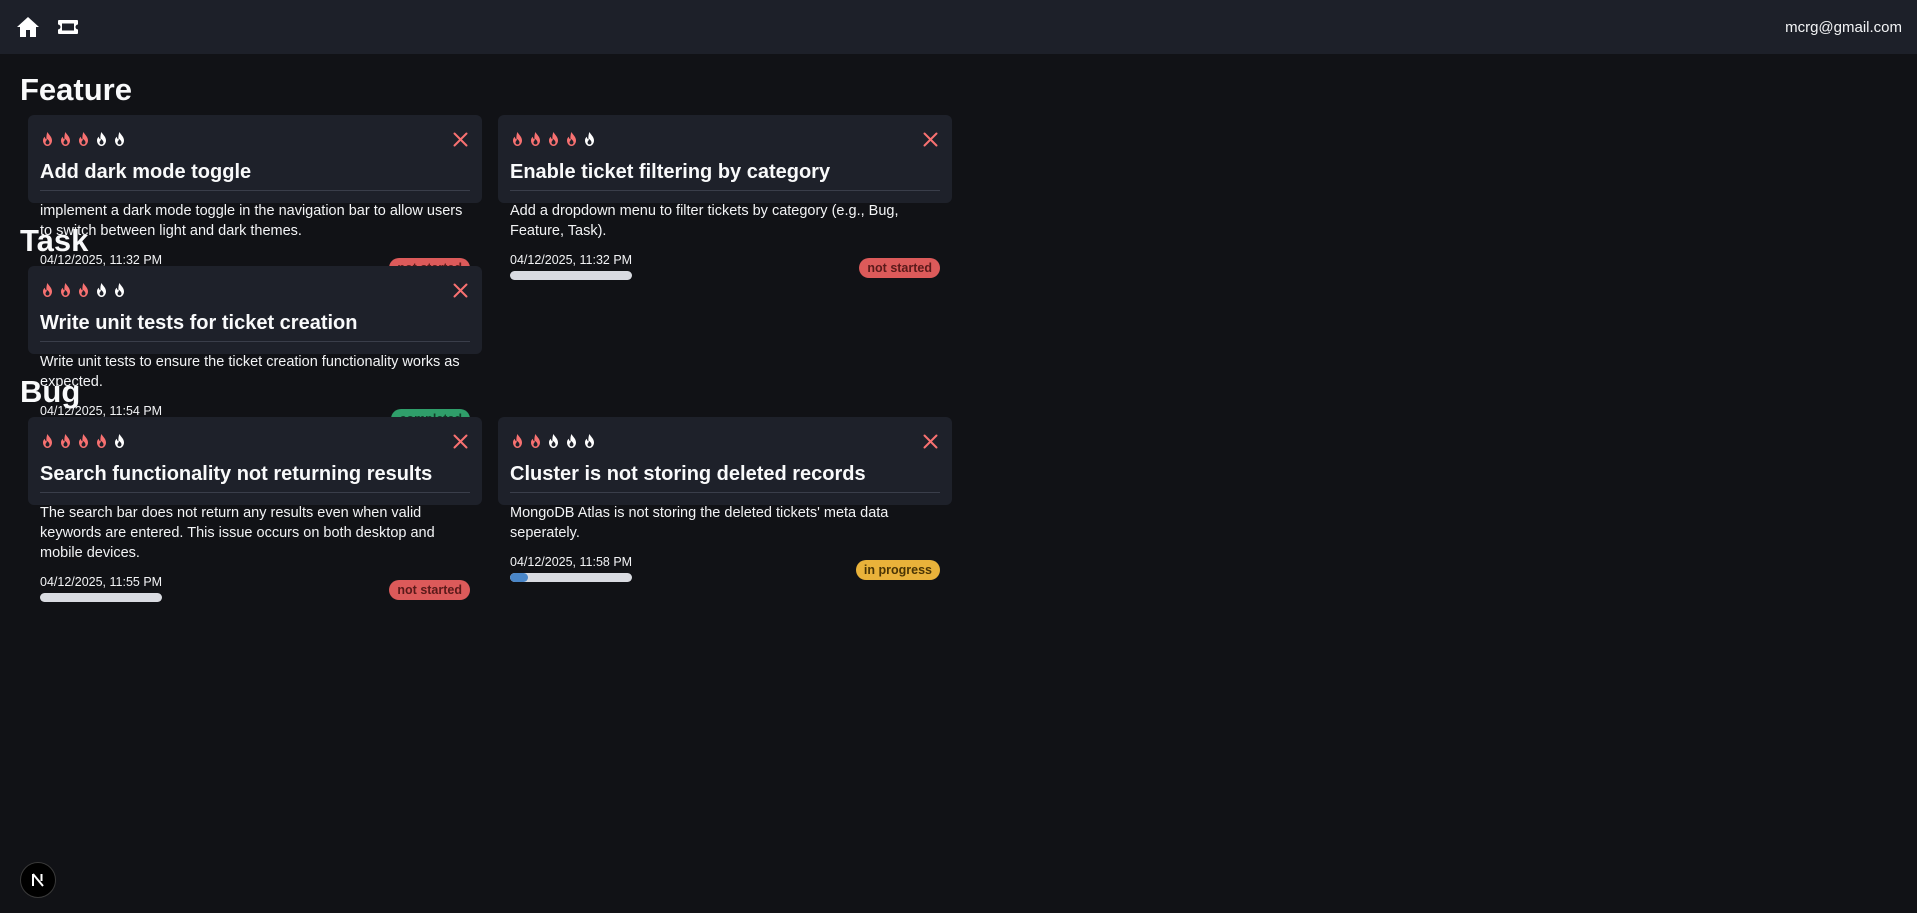 Image resolution: width=1917 pixels, height=913 pixels. What do you see at coordinates (725, 260) in the screenshot?
I see `card-footer: 04/12/2025, 11:32 PM not started` at bounding box center [725, 260].